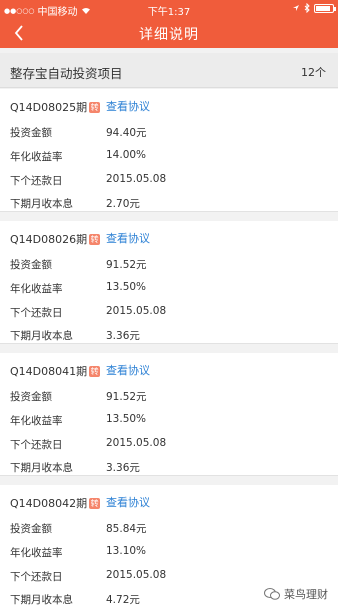  I want to click on status-right, so click(314, 8).